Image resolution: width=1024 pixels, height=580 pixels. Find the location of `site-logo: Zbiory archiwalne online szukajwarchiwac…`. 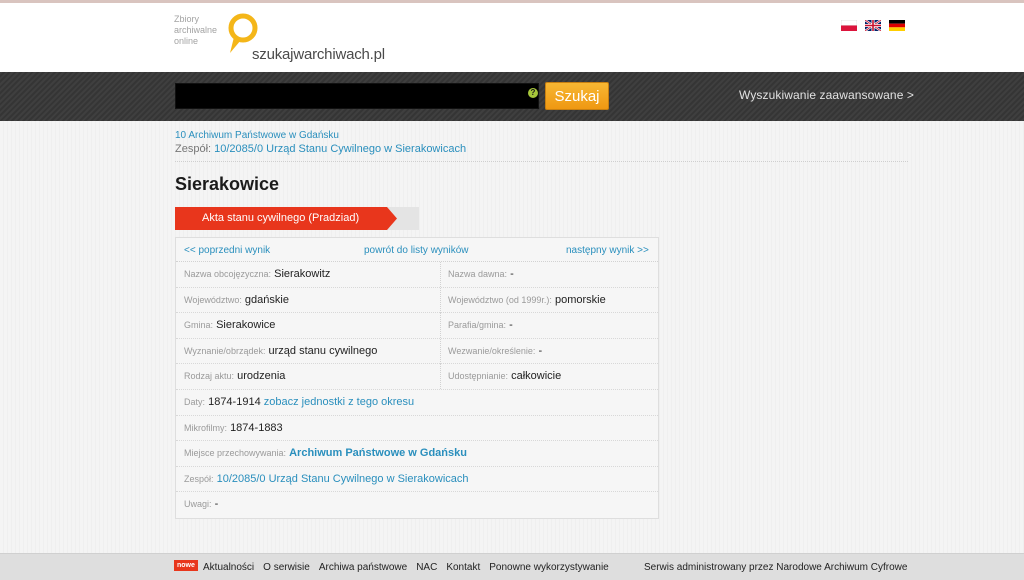

site-logo: Zbiory archiwalne online szukajwarchiwac… is located at coordinates (294, 38).